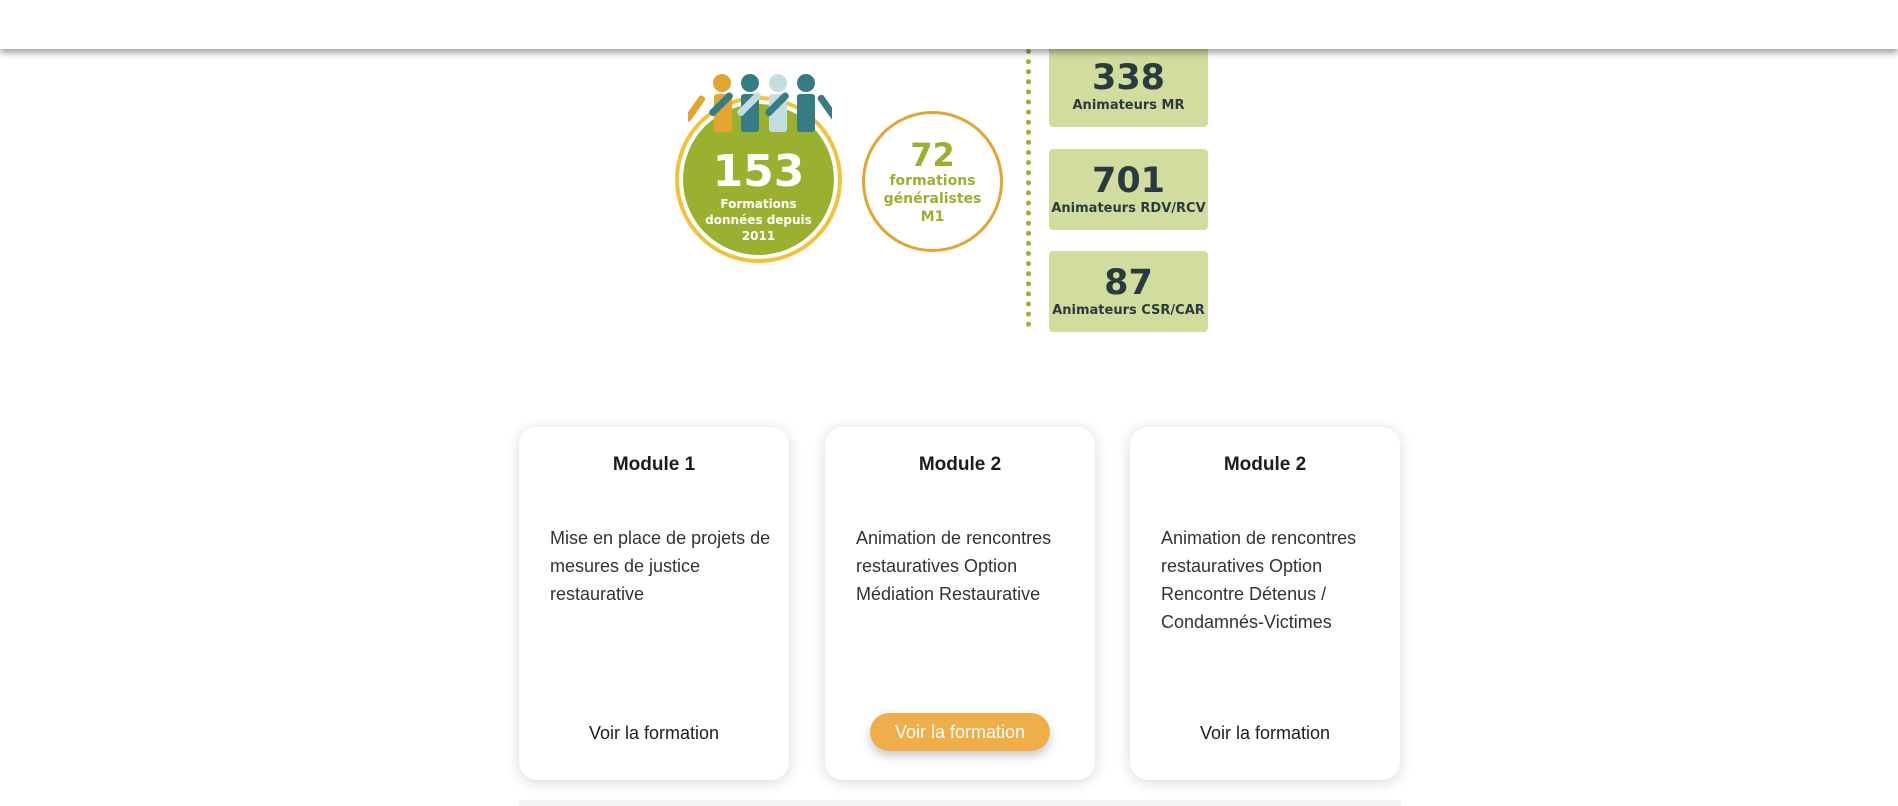 This screenshot has width=1898, height=806. I want to click on stat-label: Animateurs CSR/CAR, so click(1128, 310).